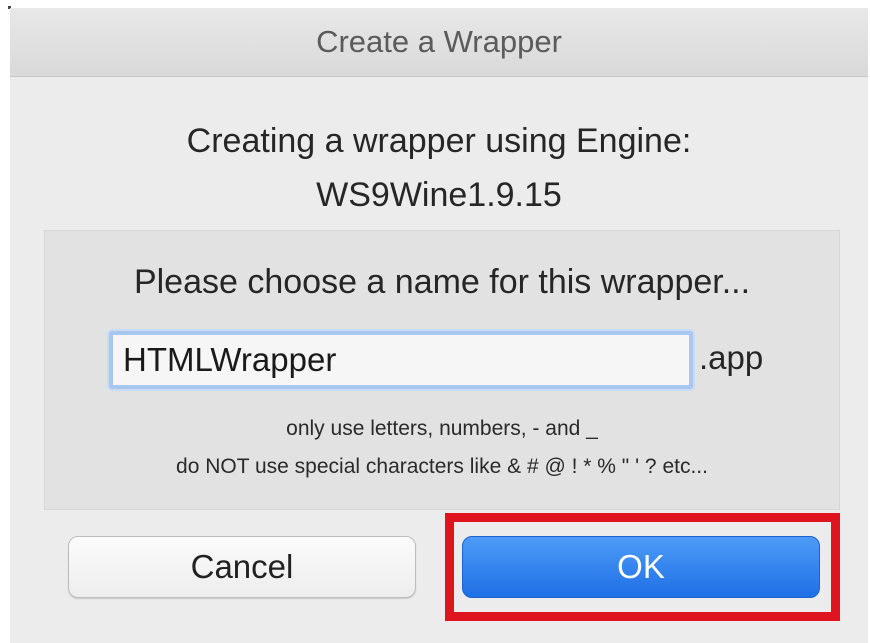  I want to click on ok-button: OK, so click(641, 567).